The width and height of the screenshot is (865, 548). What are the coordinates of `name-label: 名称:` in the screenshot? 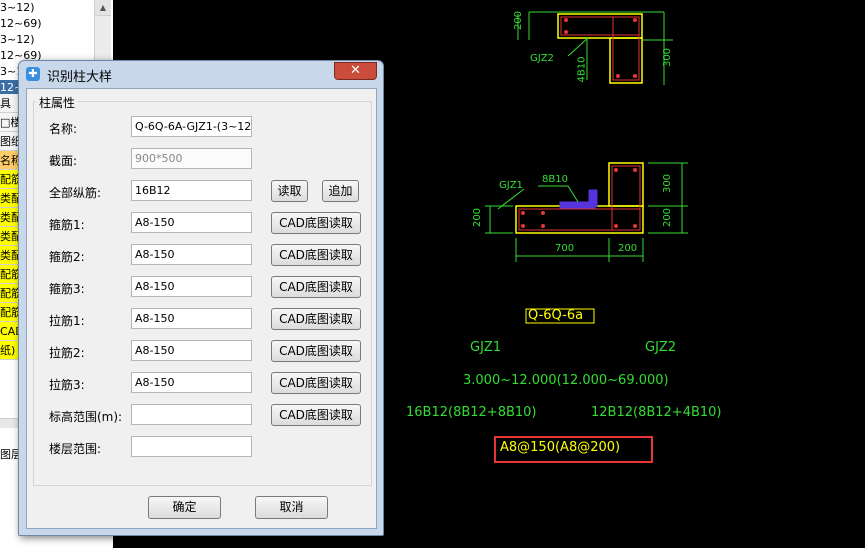 It's located at (63, 129).